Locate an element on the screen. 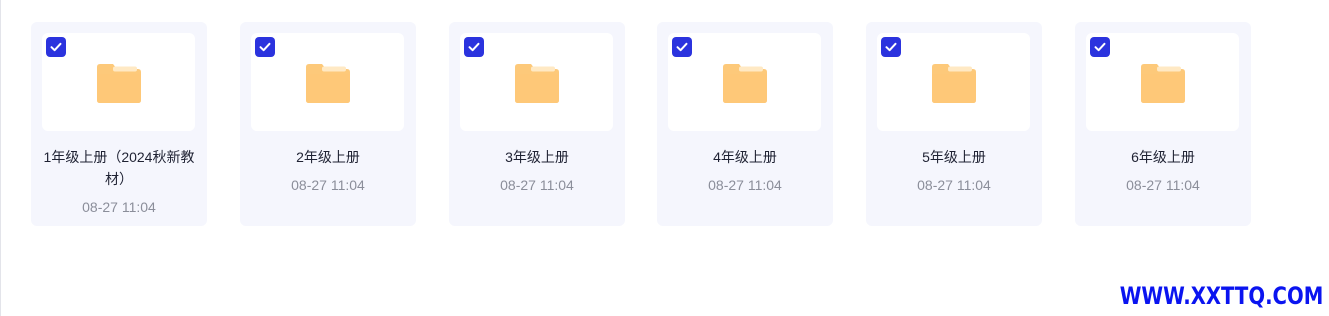  folder-card: 1年级上册（2024秋新教材） 08-27 11:04 is located at coordinates (119, 124).